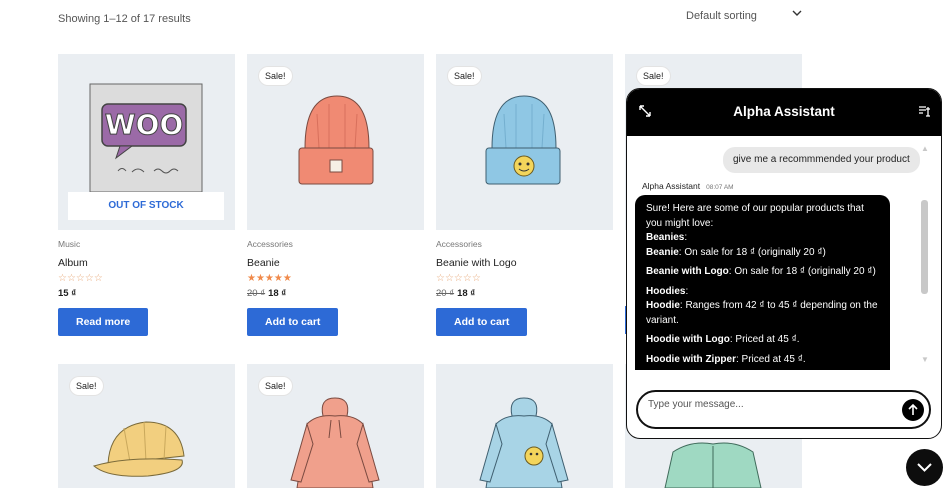 The height and width of the screenshot is (488, 948). Describe the element at coordinates (924, 247) in the screenshot. I see `scrollbar-thumb` at that location.